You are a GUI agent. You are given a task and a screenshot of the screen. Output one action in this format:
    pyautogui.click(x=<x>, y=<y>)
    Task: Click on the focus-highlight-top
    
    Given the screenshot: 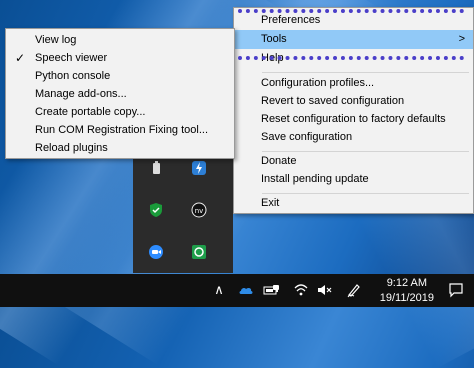 What is the action you would take?
    pyautogui.click(x=351, y=11)
    